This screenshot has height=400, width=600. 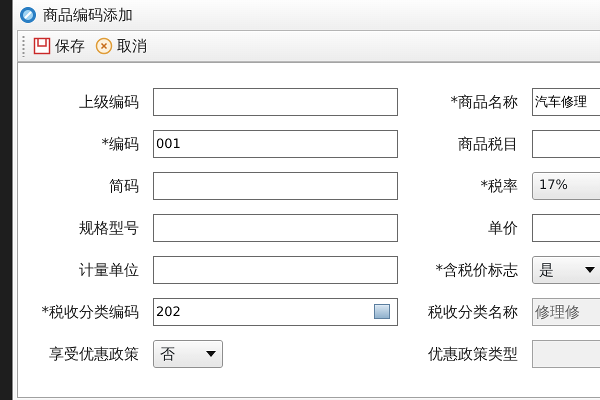 I want to click on field-label: *税率, so click(x=499, y=186).